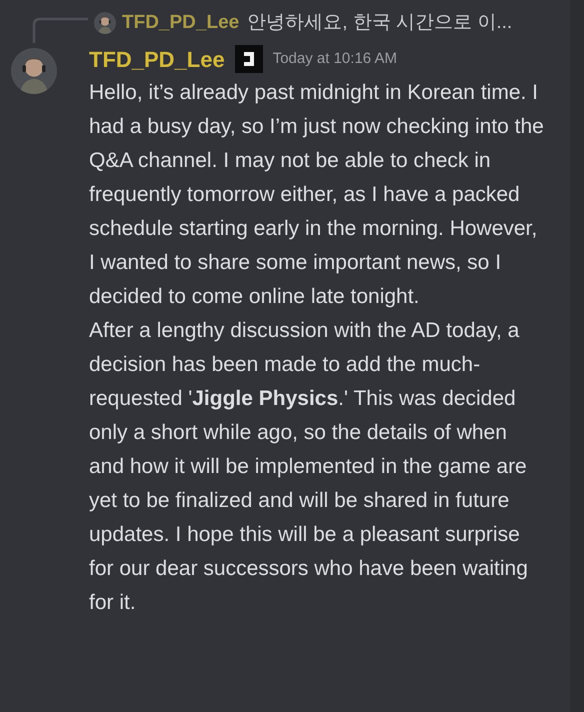 The width and height of the screenshot is (584, 712). I want to click on timestamp: Today at 10:16 AM, so click(334, 58).